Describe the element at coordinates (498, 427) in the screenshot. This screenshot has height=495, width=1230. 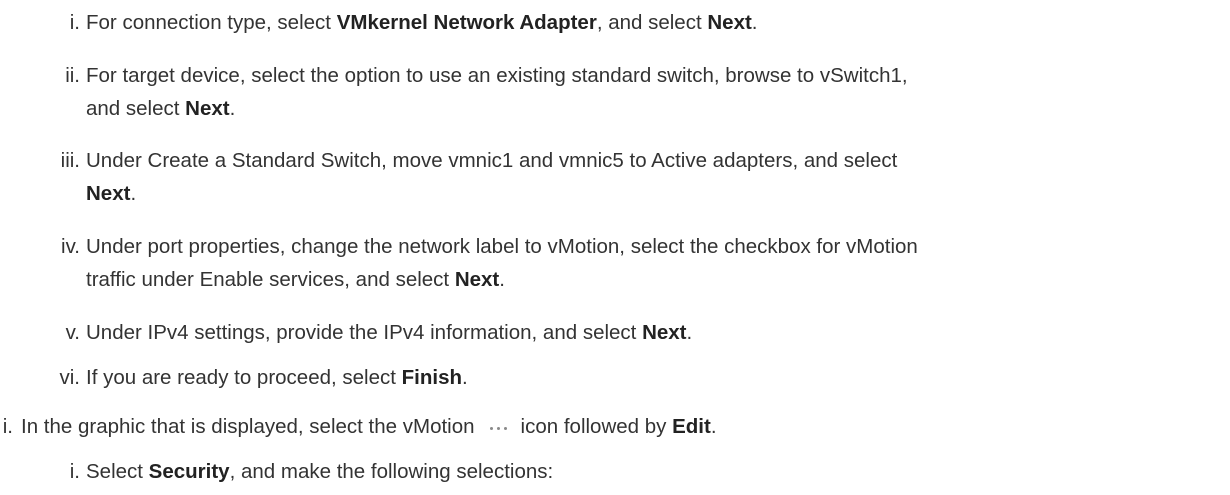
I see `ellipsis-icon` at that location.